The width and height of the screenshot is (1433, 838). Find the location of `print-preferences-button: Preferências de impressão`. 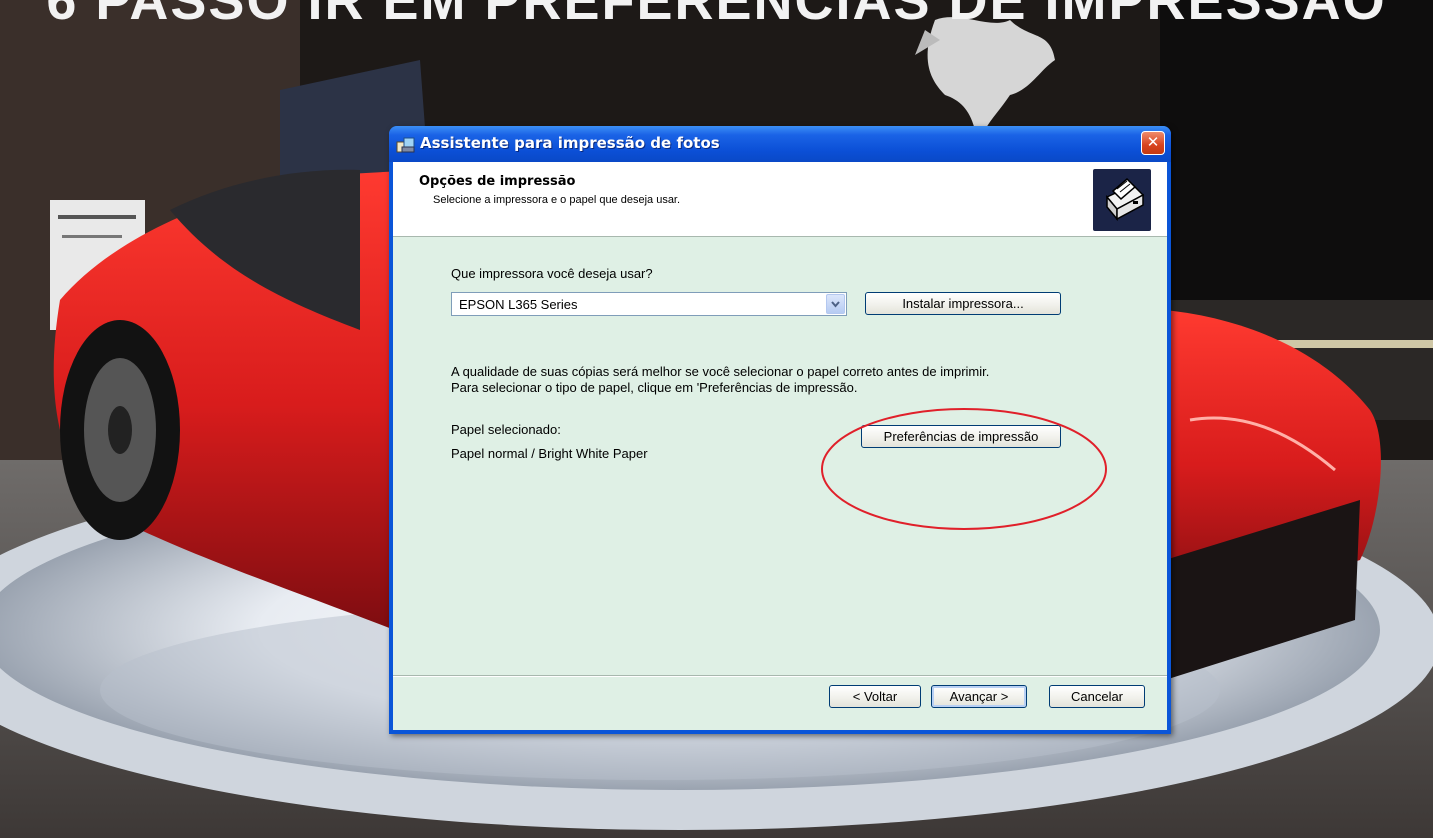

print-preferences-button: Preferências de impressão is located at coordinates (961, 436).